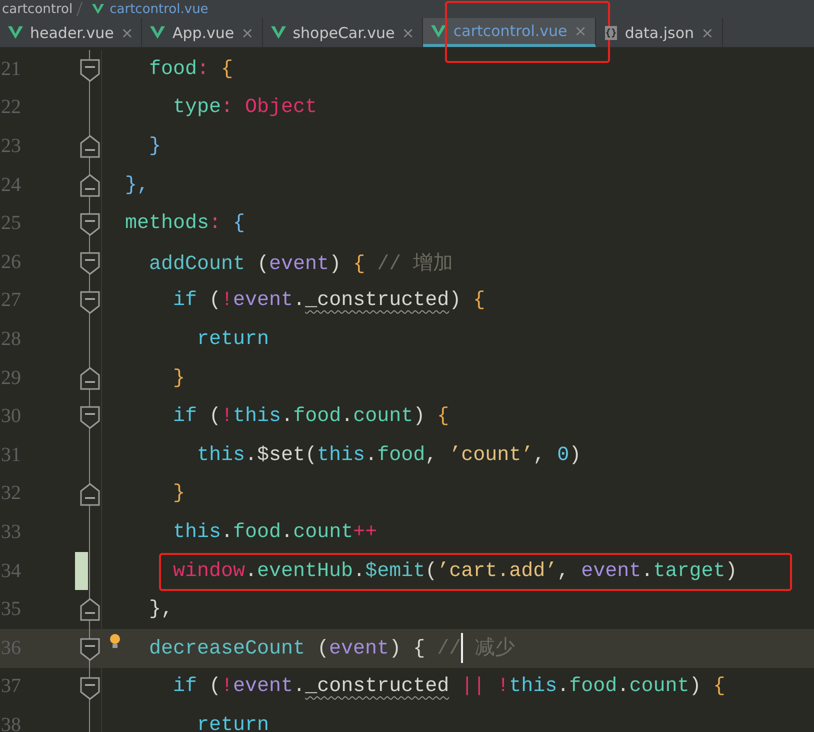 Image resolution: width=814 pixels, height=732 pixels. What do you see at coordinates (11, 339) in the screenshot?
I see `line-number: 28` at bounding box center [11, 339].